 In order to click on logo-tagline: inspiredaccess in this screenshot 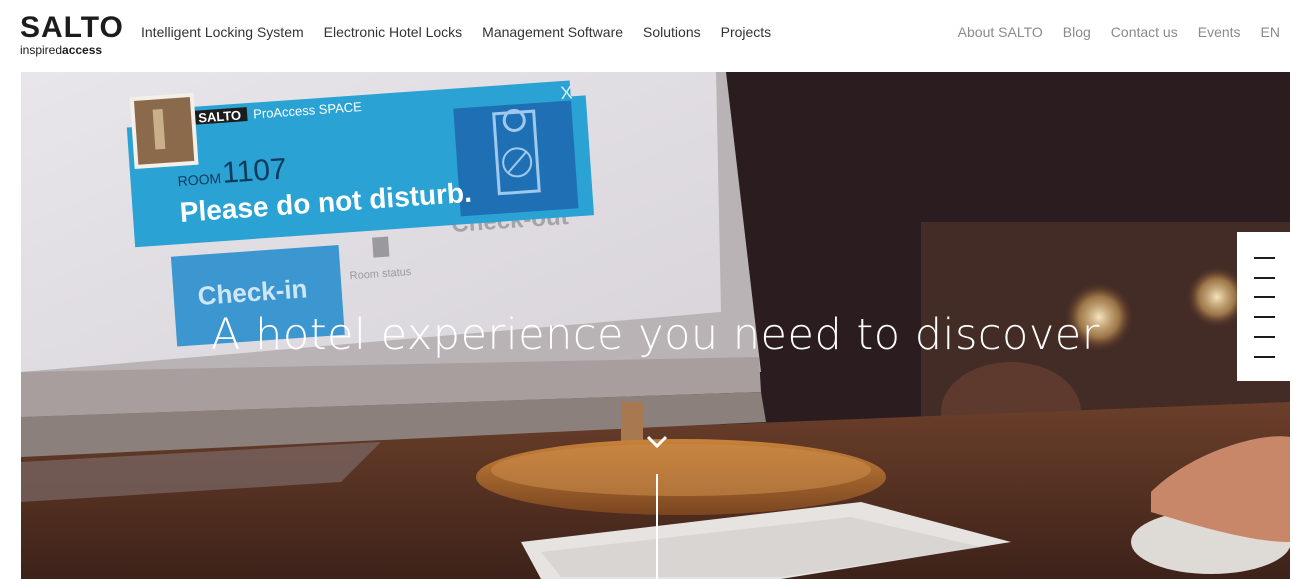, I will do `click(67, 50)`.